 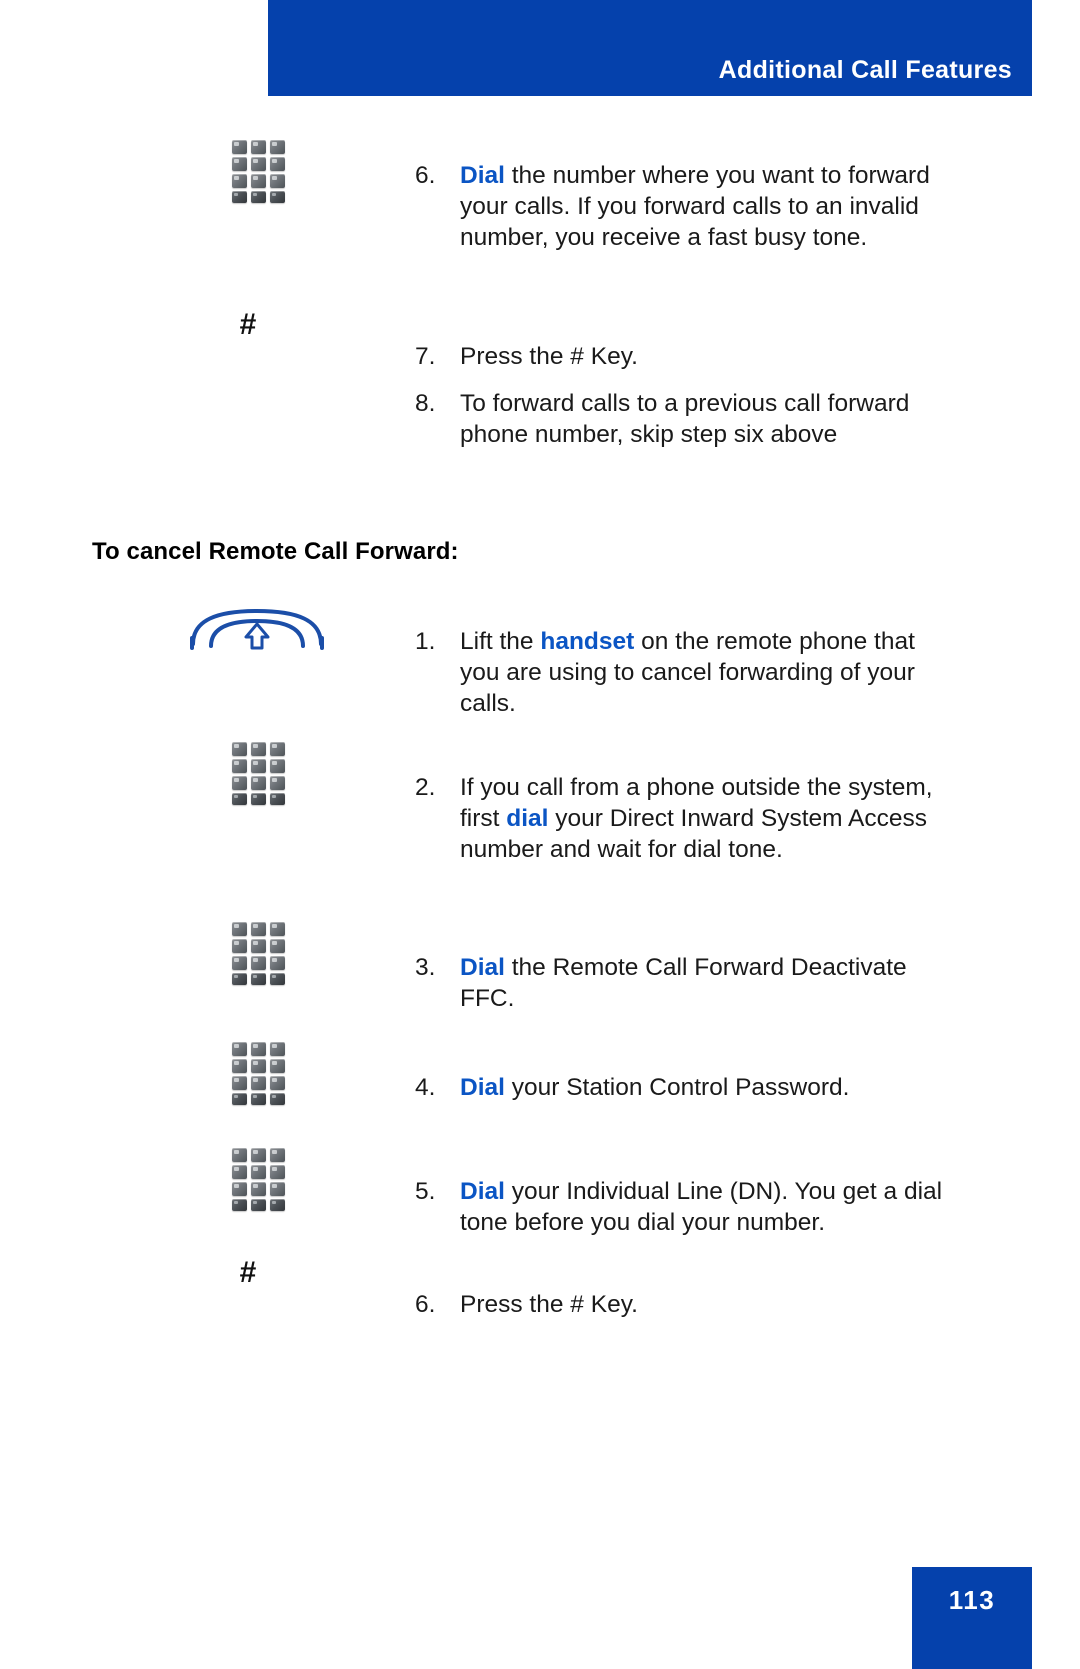 What do you see at coordinates (425, 787) in the screenshot?
I see `step-number: 2.` at bounding box center [425, 787].